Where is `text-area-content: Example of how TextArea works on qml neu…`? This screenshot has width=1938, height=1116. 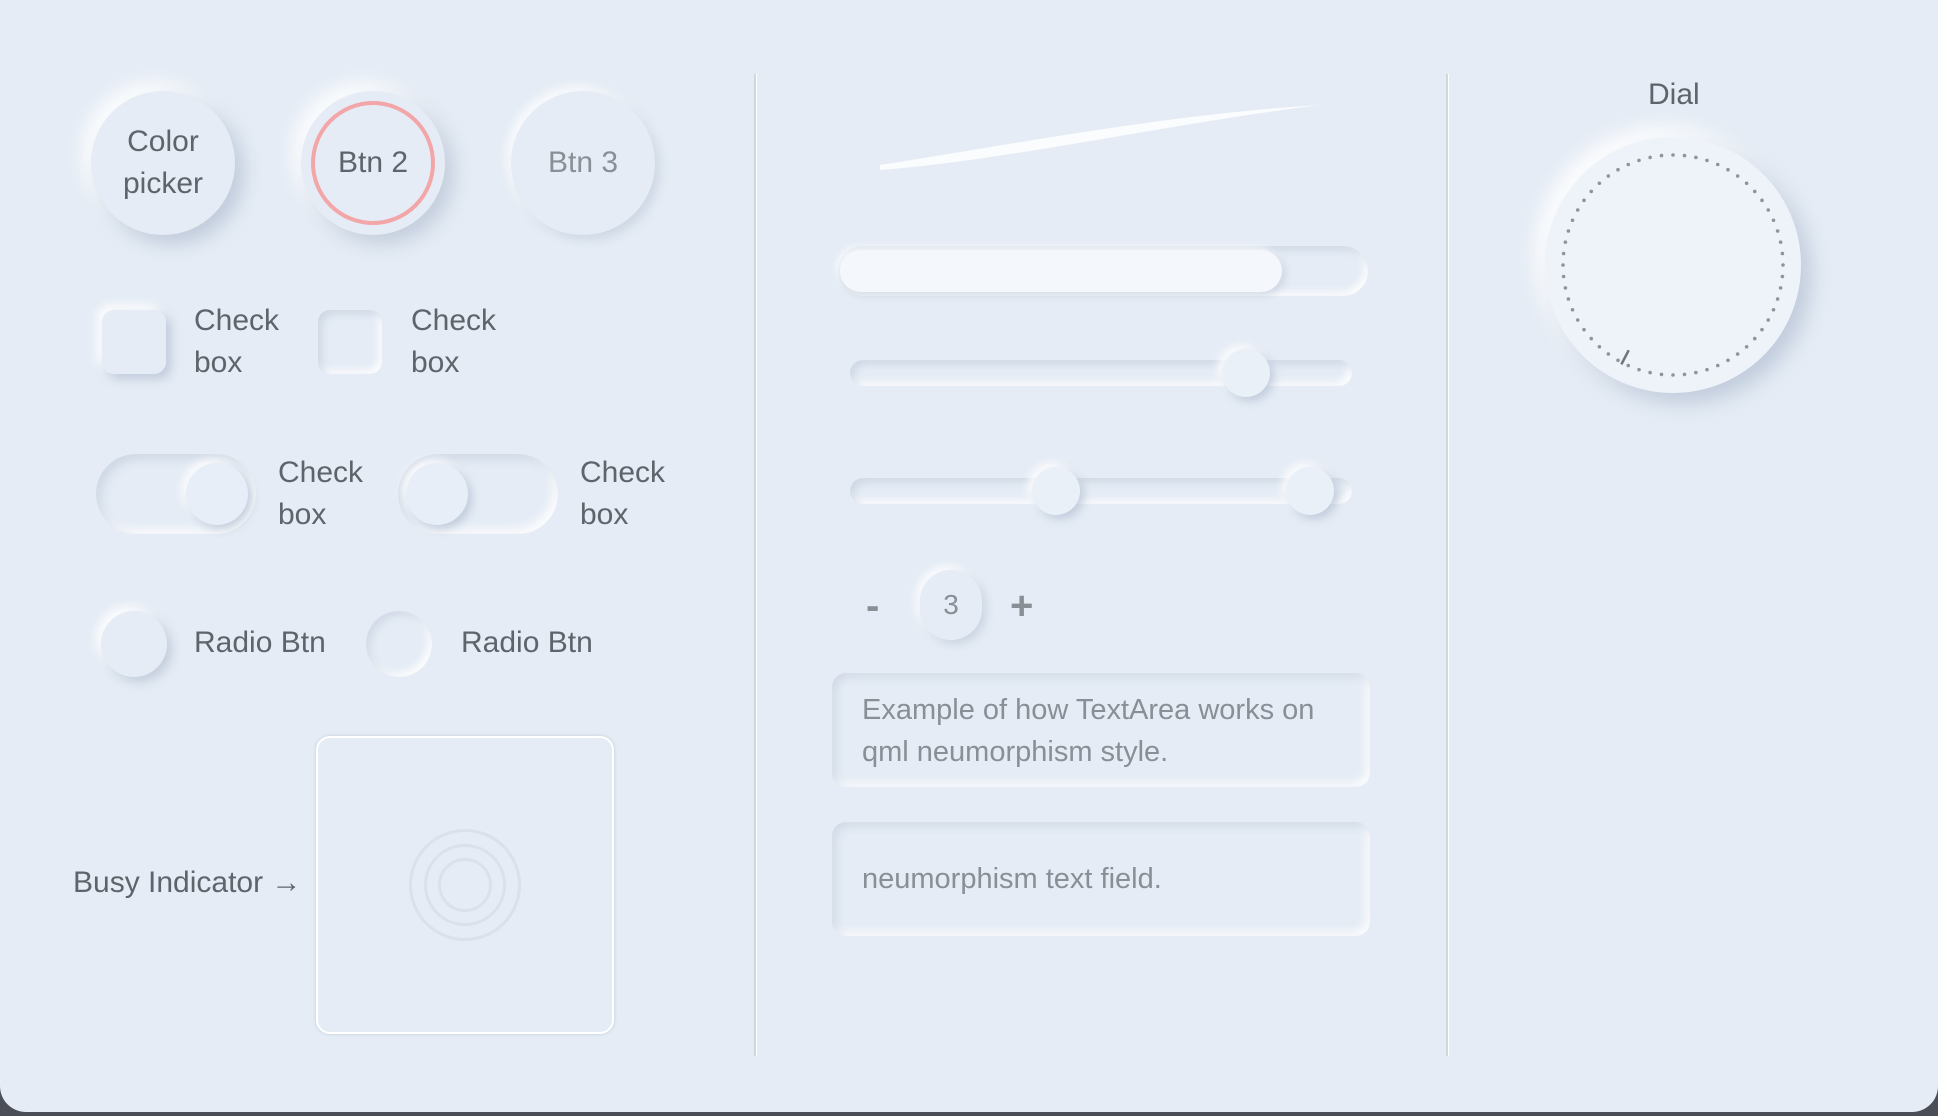 text-area-content: Example of how TextArea works on qml neu… is located at coordinates (1088, 731).